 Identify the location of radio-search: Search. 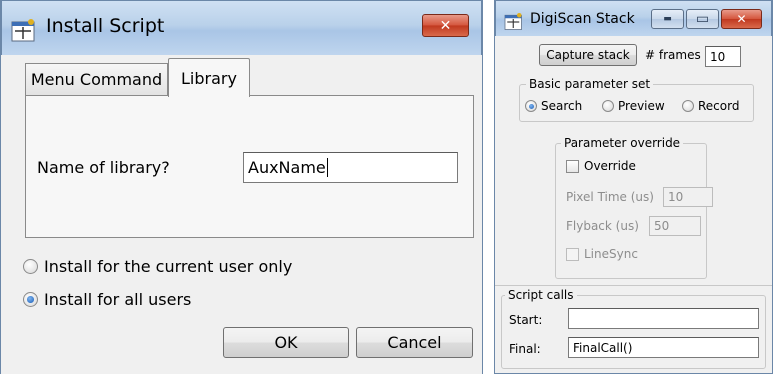
(553, 106).